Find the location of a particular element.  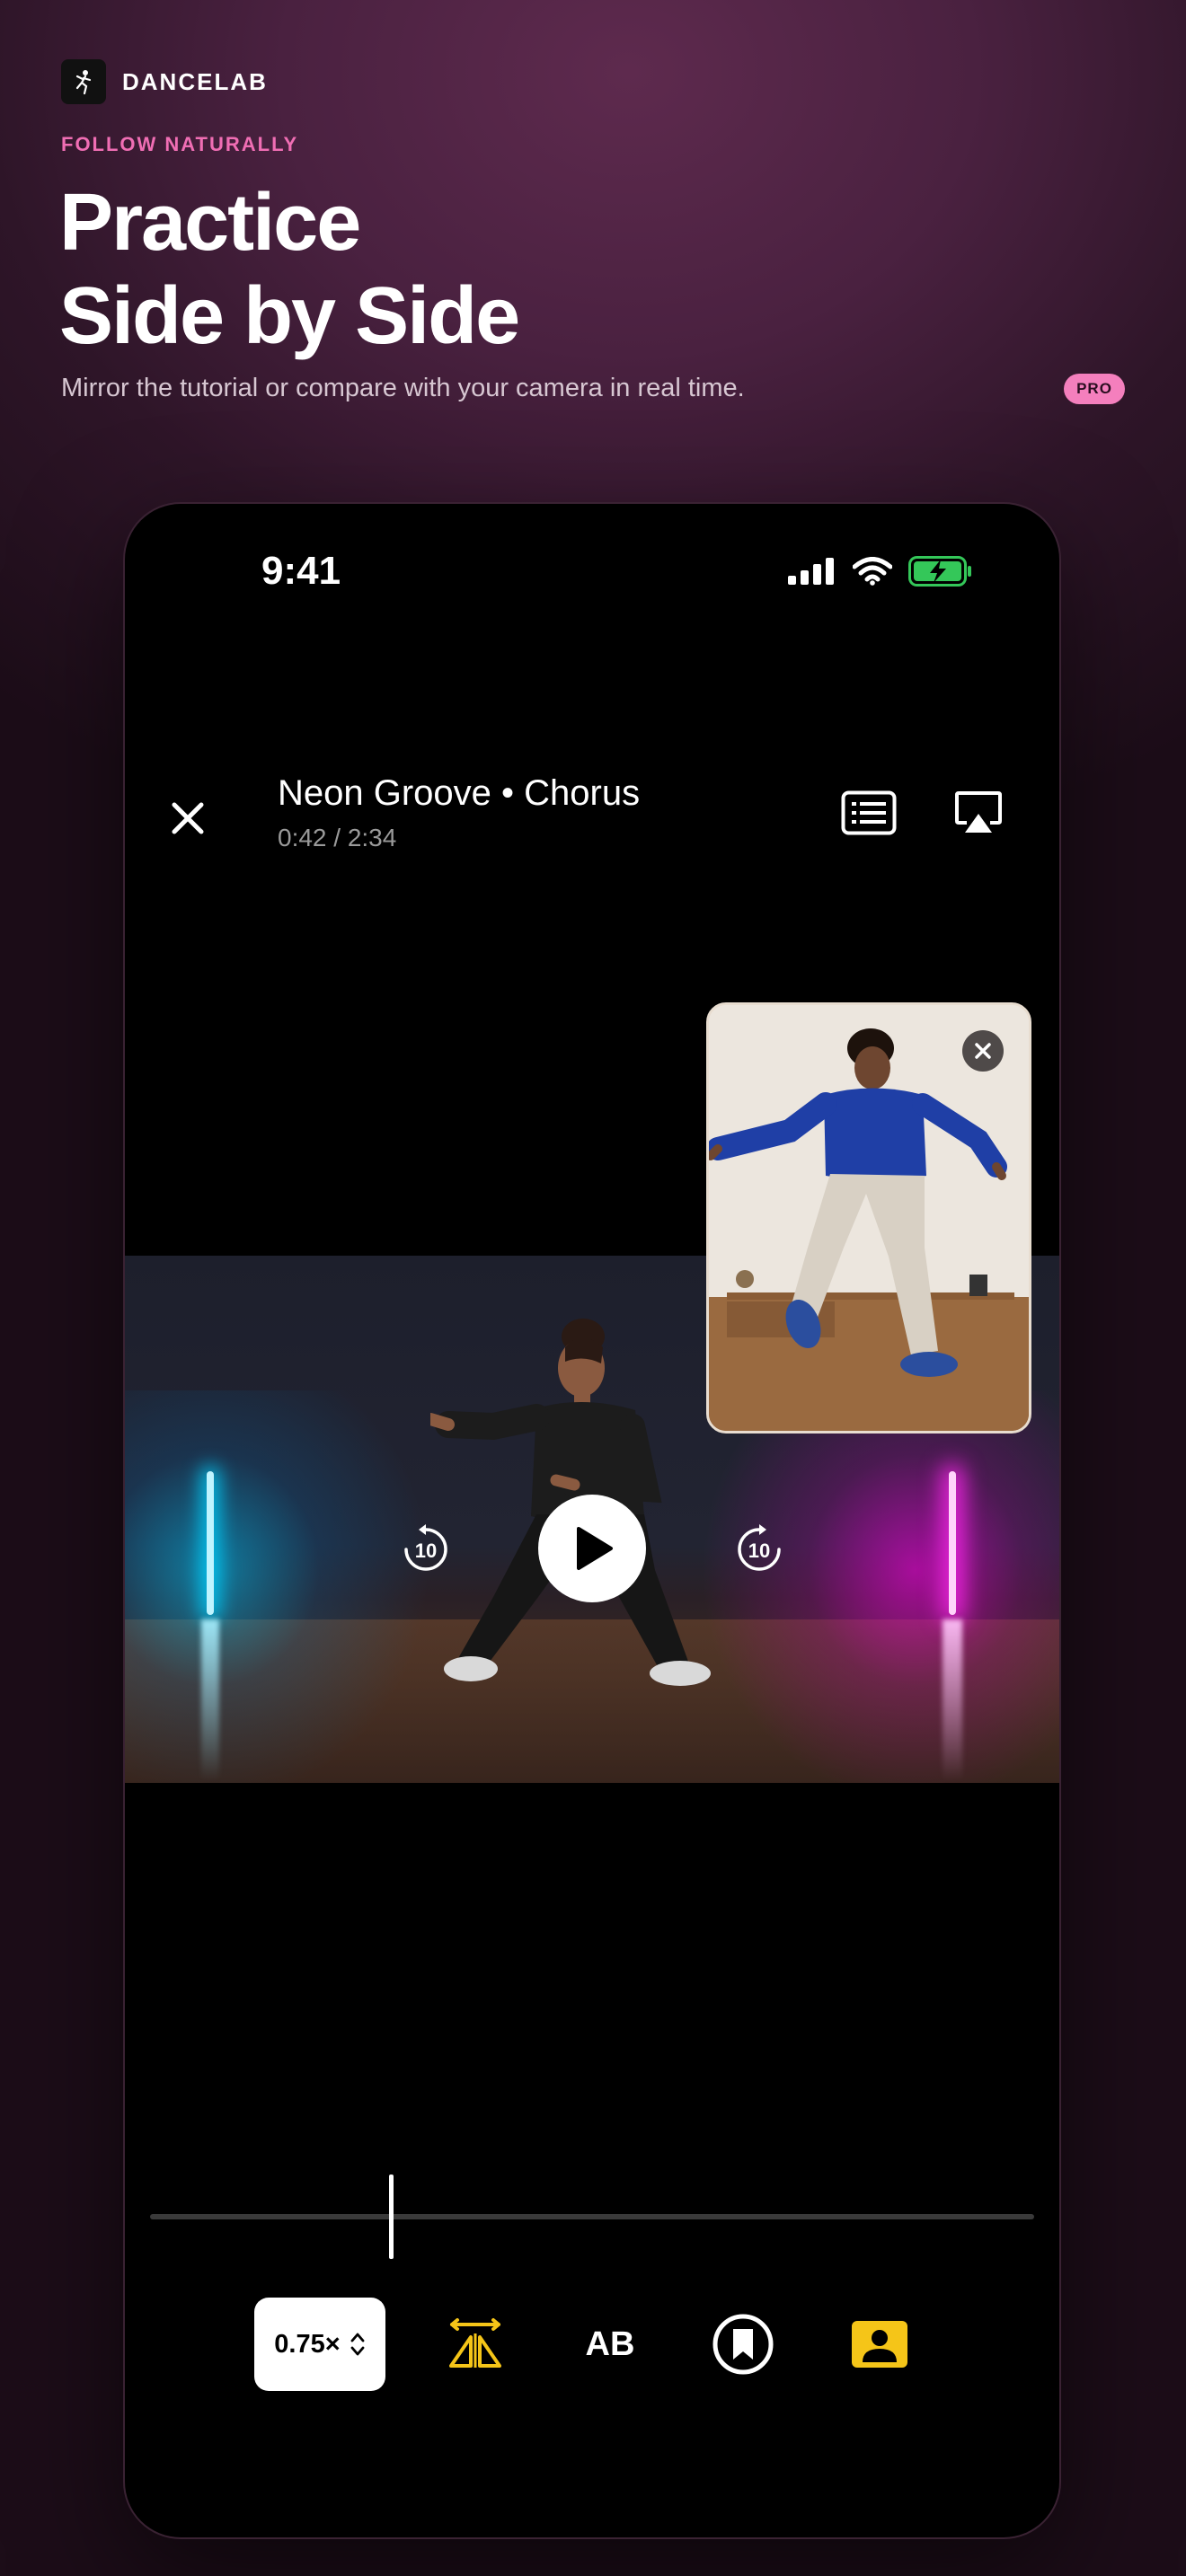

battery-charging-icon is located at coordinates (939, 571).